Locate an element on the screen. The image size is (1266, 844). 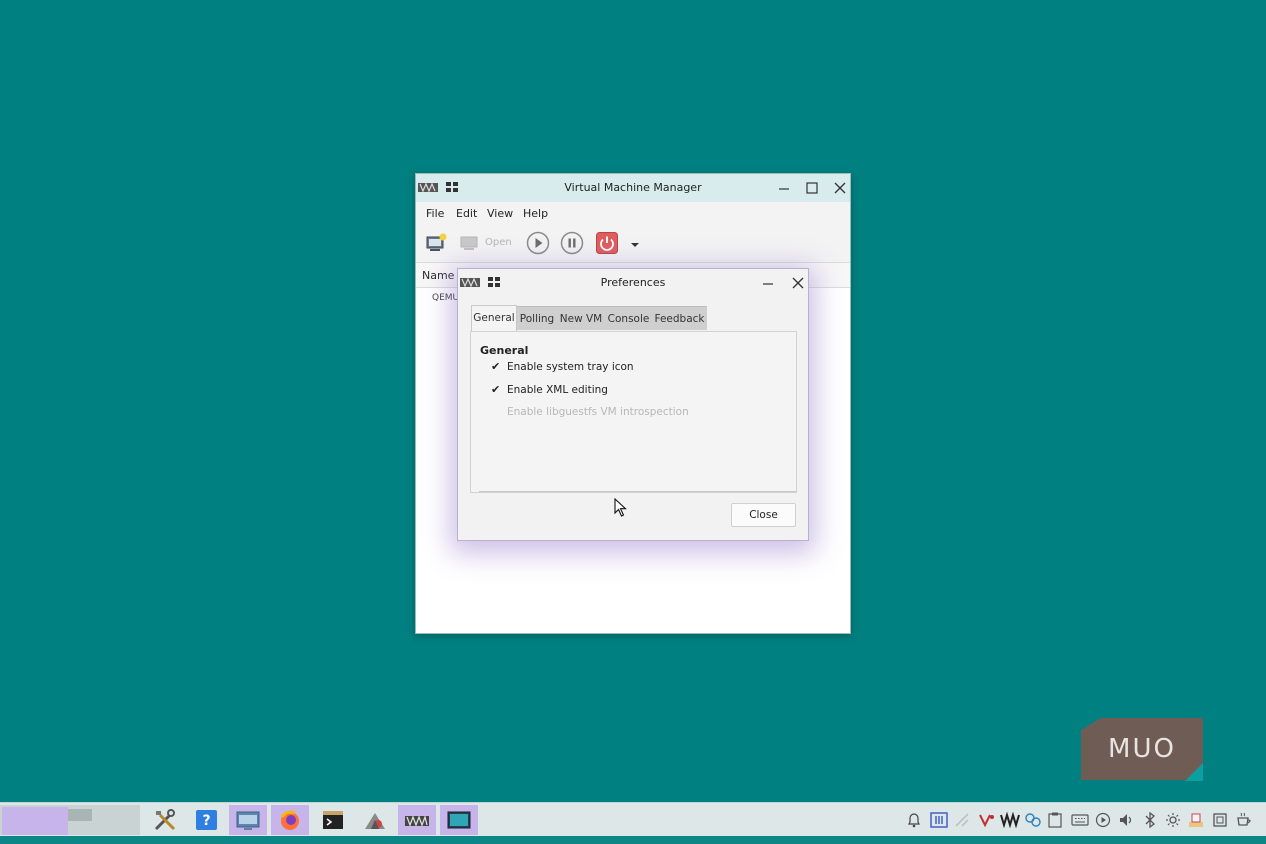
terminal-icon is located at coordinates (333, 820).